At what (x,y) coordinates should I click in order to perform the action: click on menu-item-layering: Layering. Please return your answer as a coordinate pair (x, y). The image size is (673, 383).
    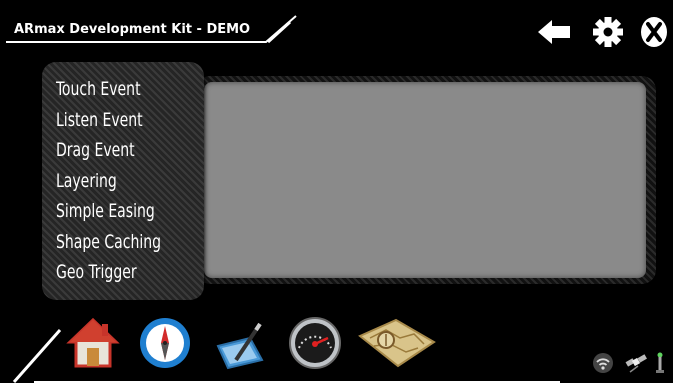
    Looking at the image, I should click on (108, 181).